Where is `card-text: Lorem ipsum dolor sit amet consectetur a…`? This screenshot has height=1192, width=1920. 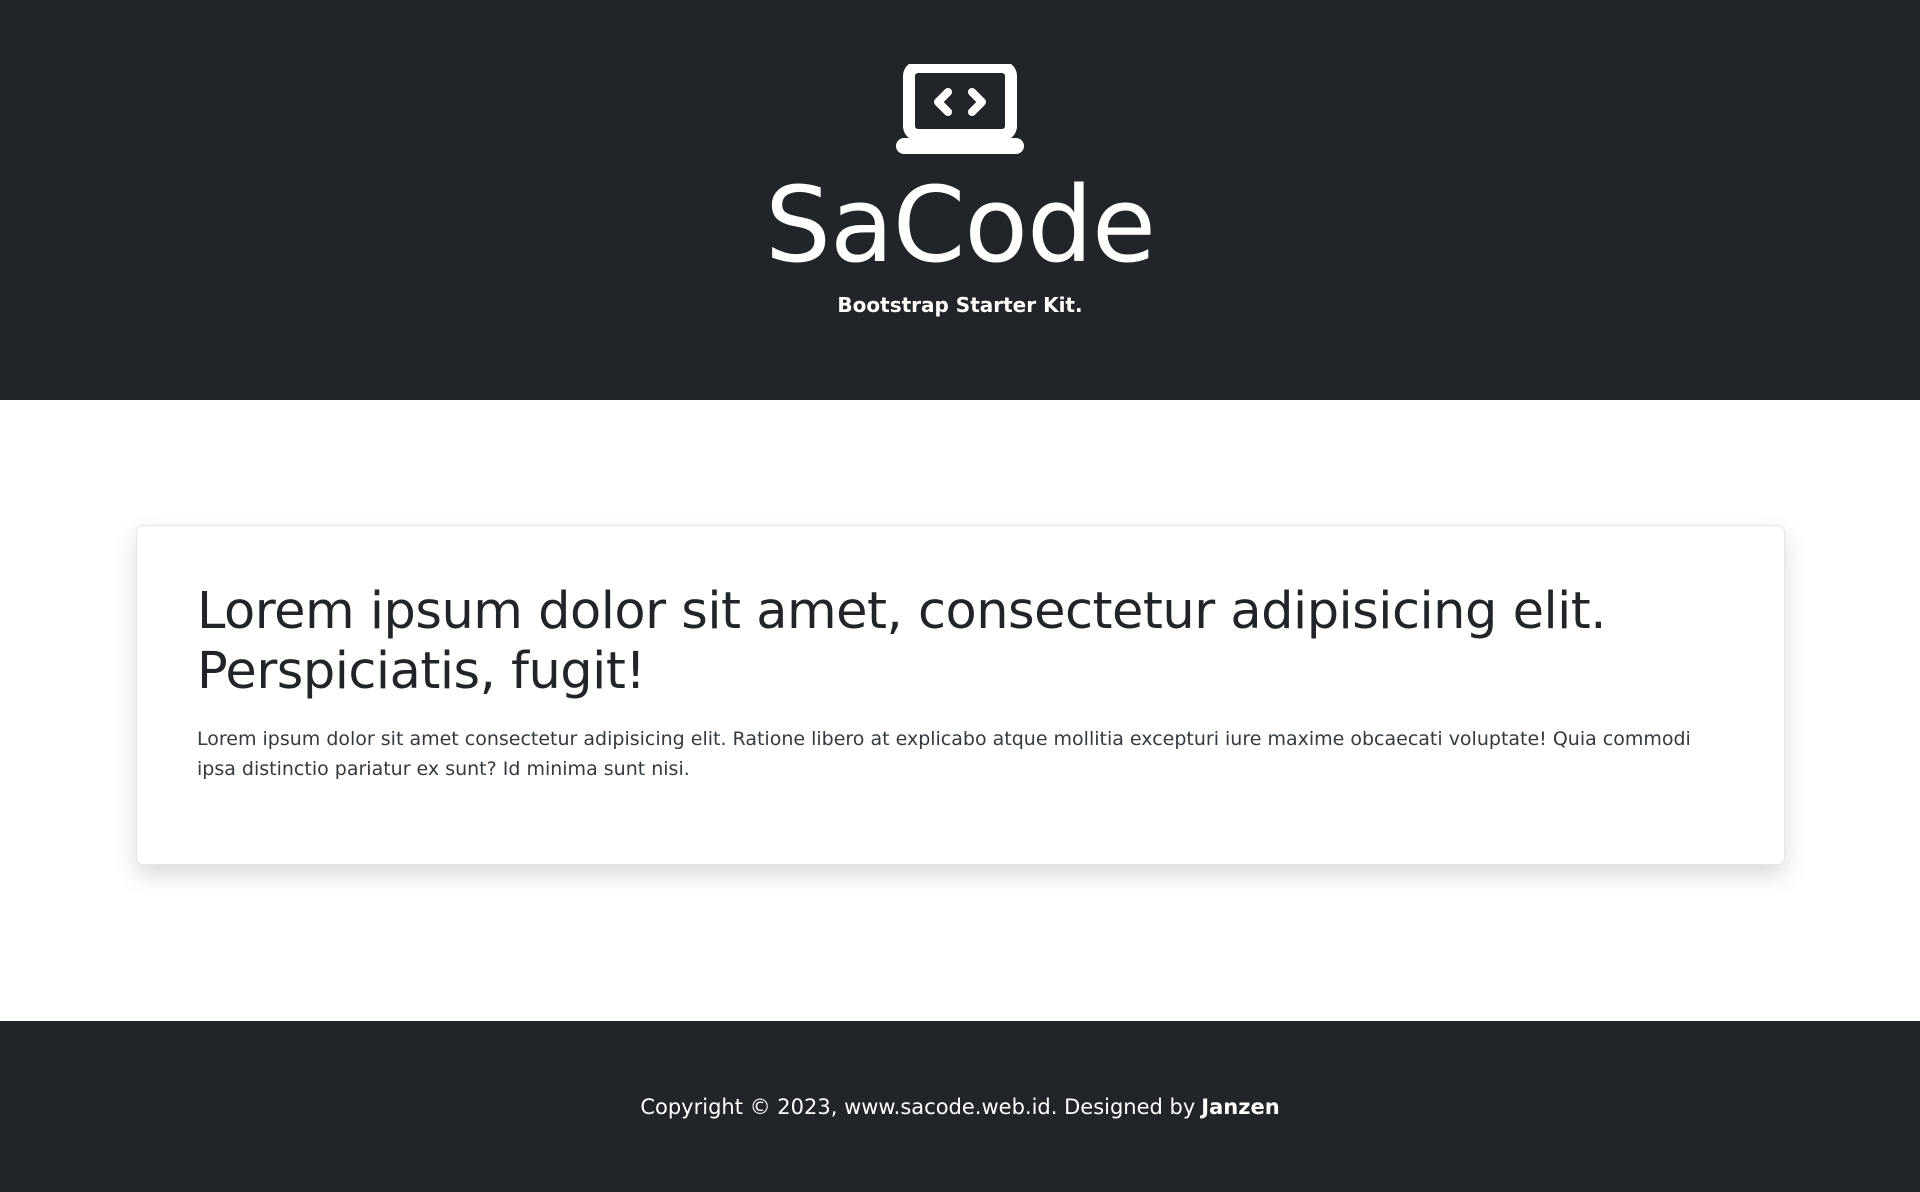 card-text: Lorem ipsum dolor sit amet consectetur a… is located at coordinates (944, 754).